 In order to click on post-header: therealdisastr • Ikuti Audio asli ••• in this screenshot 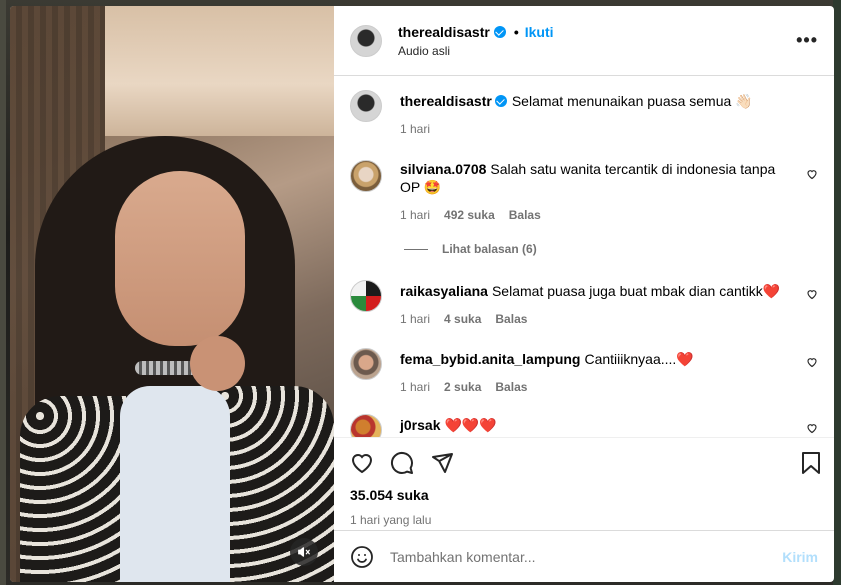, I will do `click(584, 41)`.